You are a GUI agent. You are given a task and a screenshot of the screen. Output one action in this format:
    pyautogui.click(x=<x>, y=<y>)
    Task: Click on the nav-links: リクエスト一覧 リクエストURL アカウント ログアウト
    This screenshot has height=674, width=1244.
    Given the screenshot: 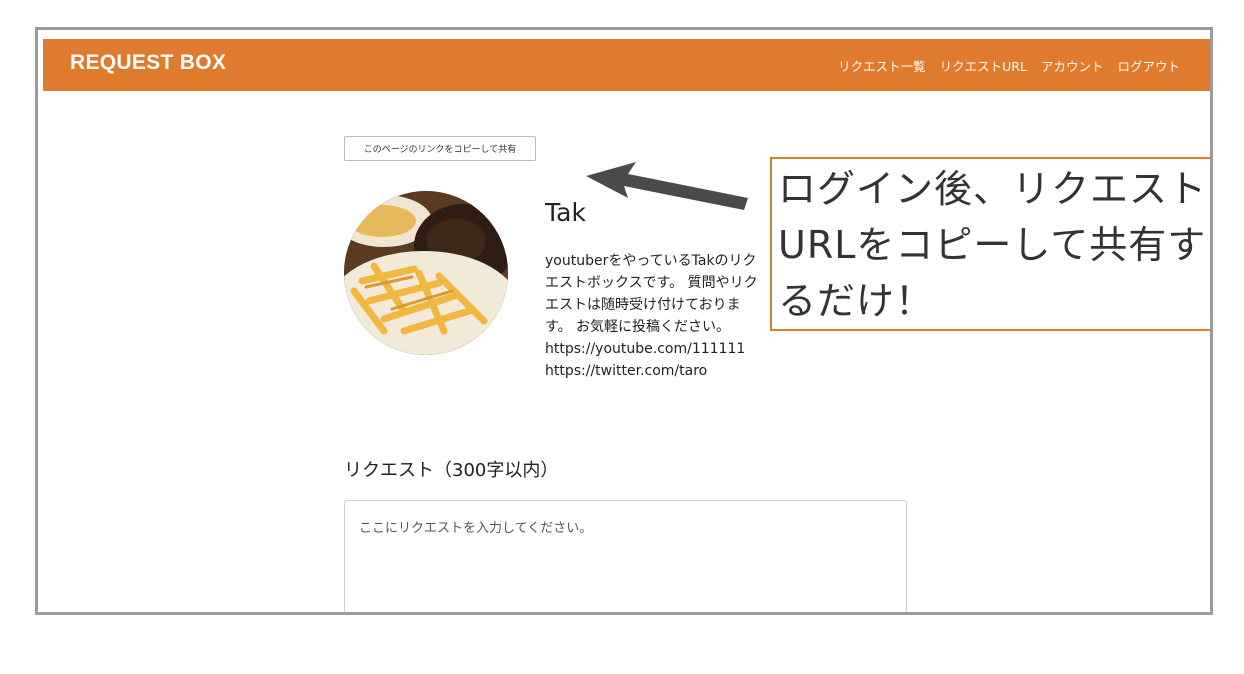 What is the action you would take?
    pyautogui.click(x=1009, y=65)
    